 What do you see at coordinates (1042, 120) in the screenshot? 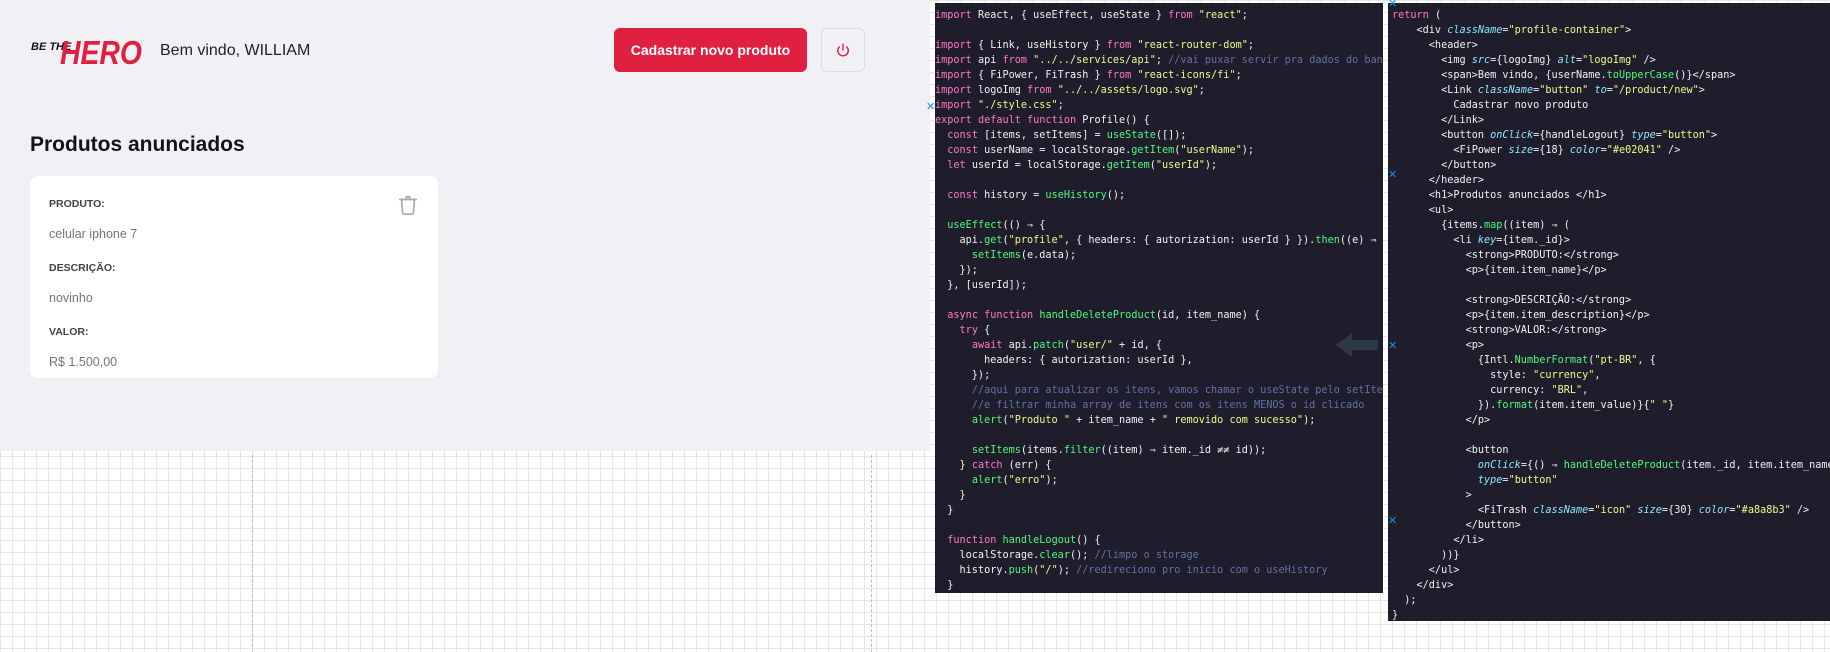
I see `code-line: export default function Profile() {` at bounding box center [1042, 120].